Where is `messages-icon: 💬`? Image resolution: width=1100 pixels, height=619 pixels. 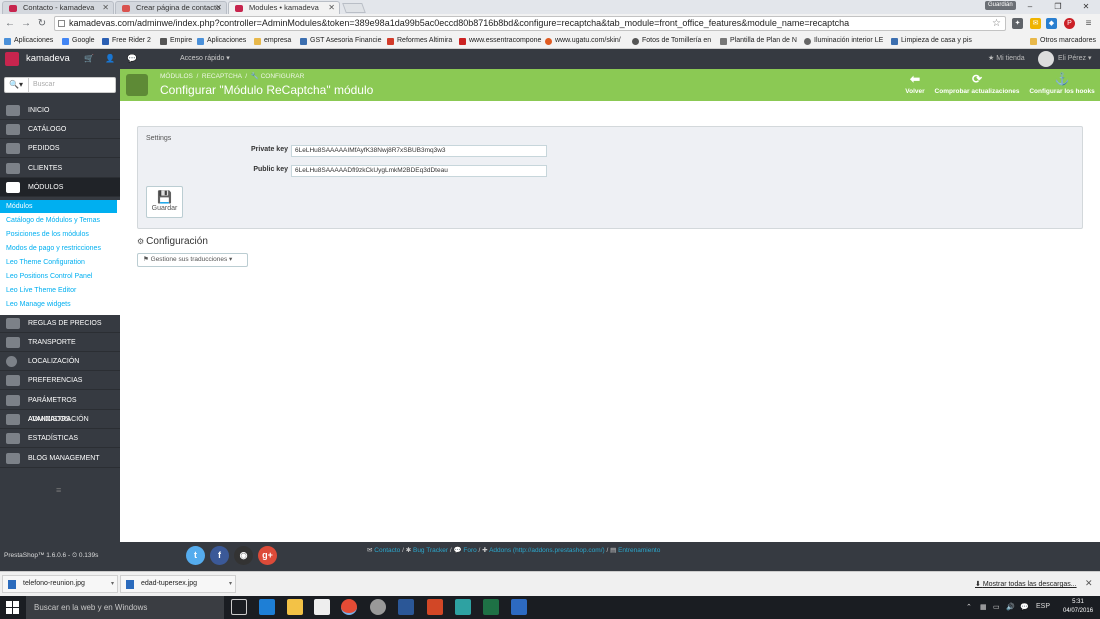
messages-icon: 💬 is located at coordinates (132, 59).